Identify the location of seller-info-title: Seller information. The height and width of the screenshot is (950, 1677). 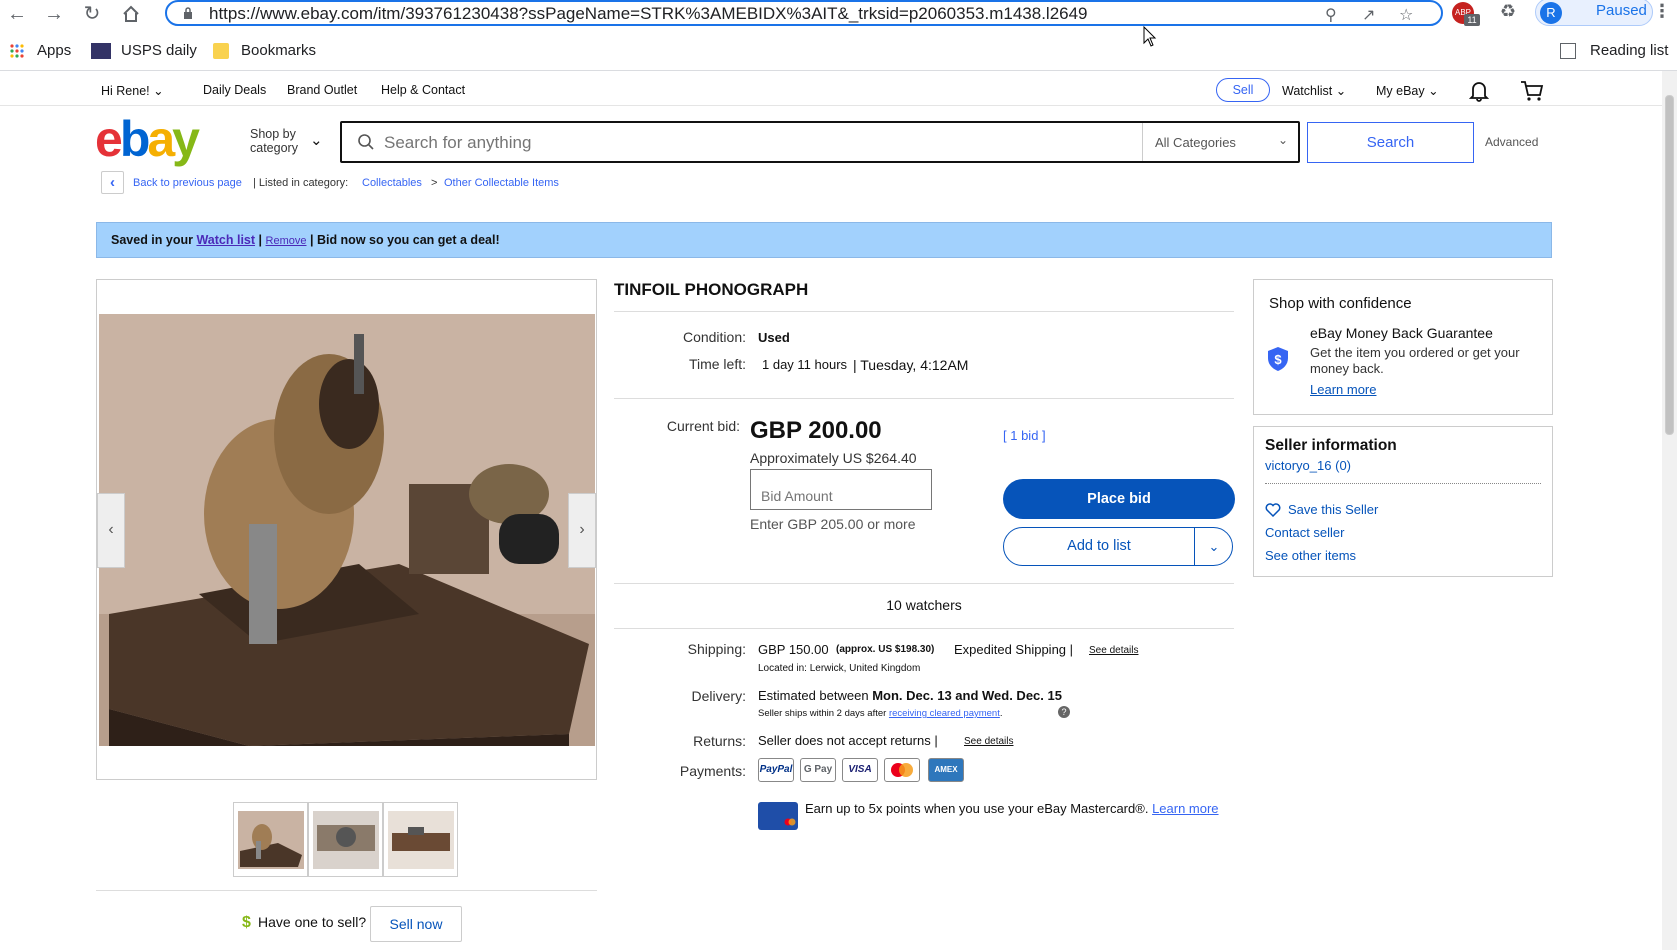
(1331, 445).